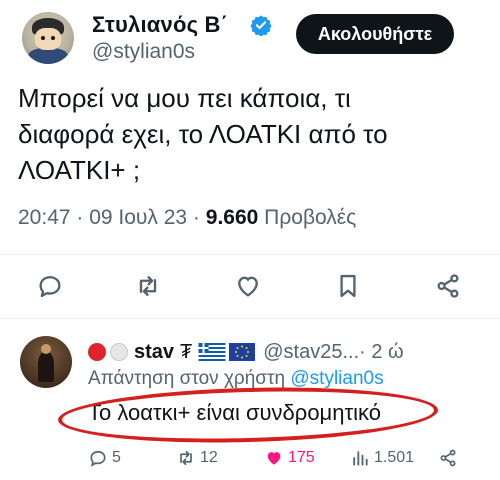 The height and width of the screenshot is (480, 500). Describe the element at coordinates (394, 457) in the screenshot. I see `reply-views-count: 1.501` at that location.